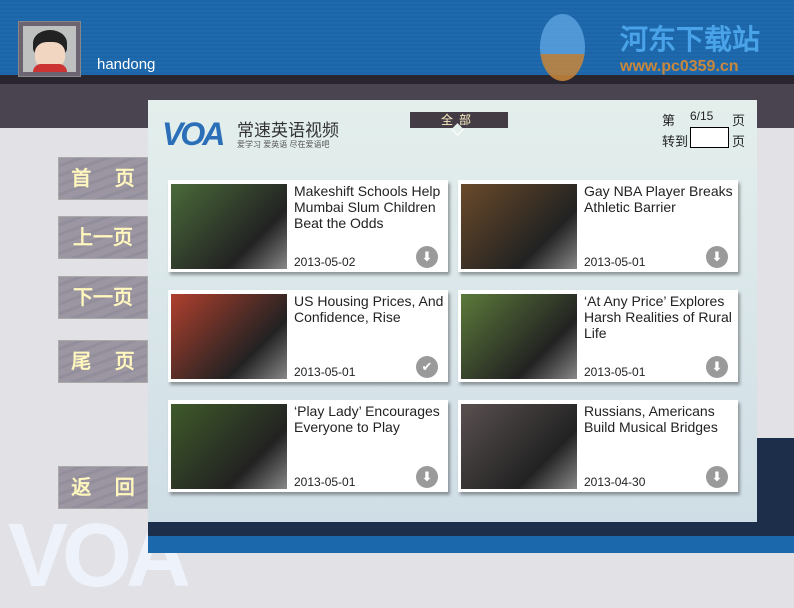 The image size is (794, 608). What do you see at coordinates (369, 419) in the screenshot?
I see `video-title: ‘Play Lady’ Encourages Everyone to Play` at bounding box center [369, 419].